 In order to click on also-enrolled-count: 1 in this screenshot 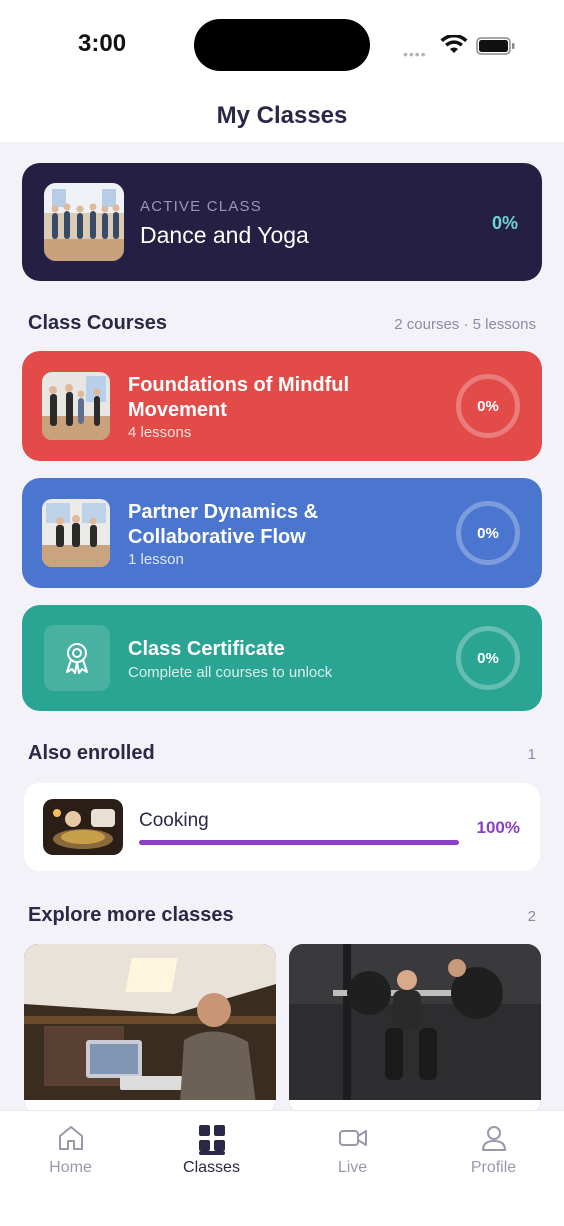, I will do `click(531, 754)`.